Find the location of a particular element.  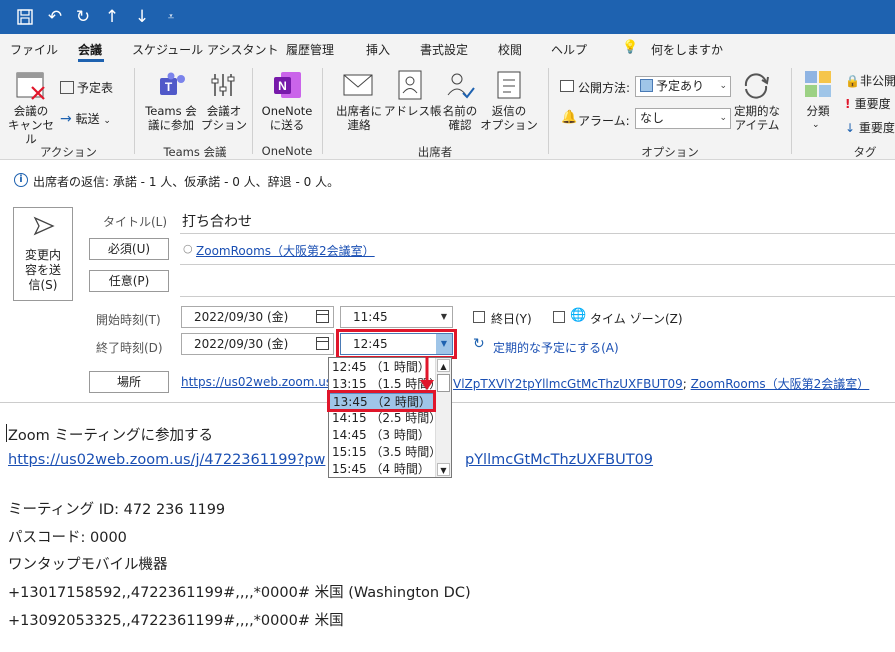

teams-icon: T is located at coordinates (172, 88).